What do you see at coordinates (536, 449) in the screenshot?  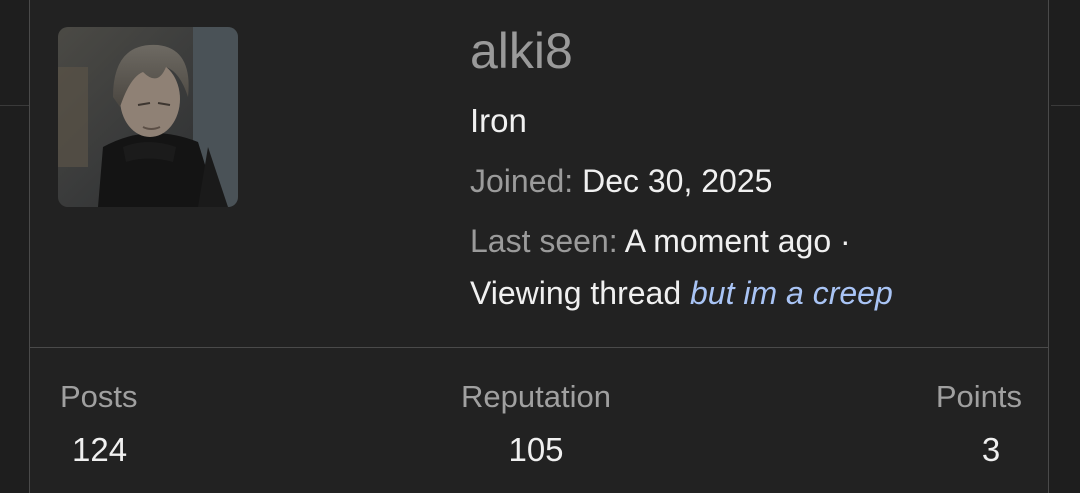 I see `reputation-count: 105` at bounding box center [536, 449].